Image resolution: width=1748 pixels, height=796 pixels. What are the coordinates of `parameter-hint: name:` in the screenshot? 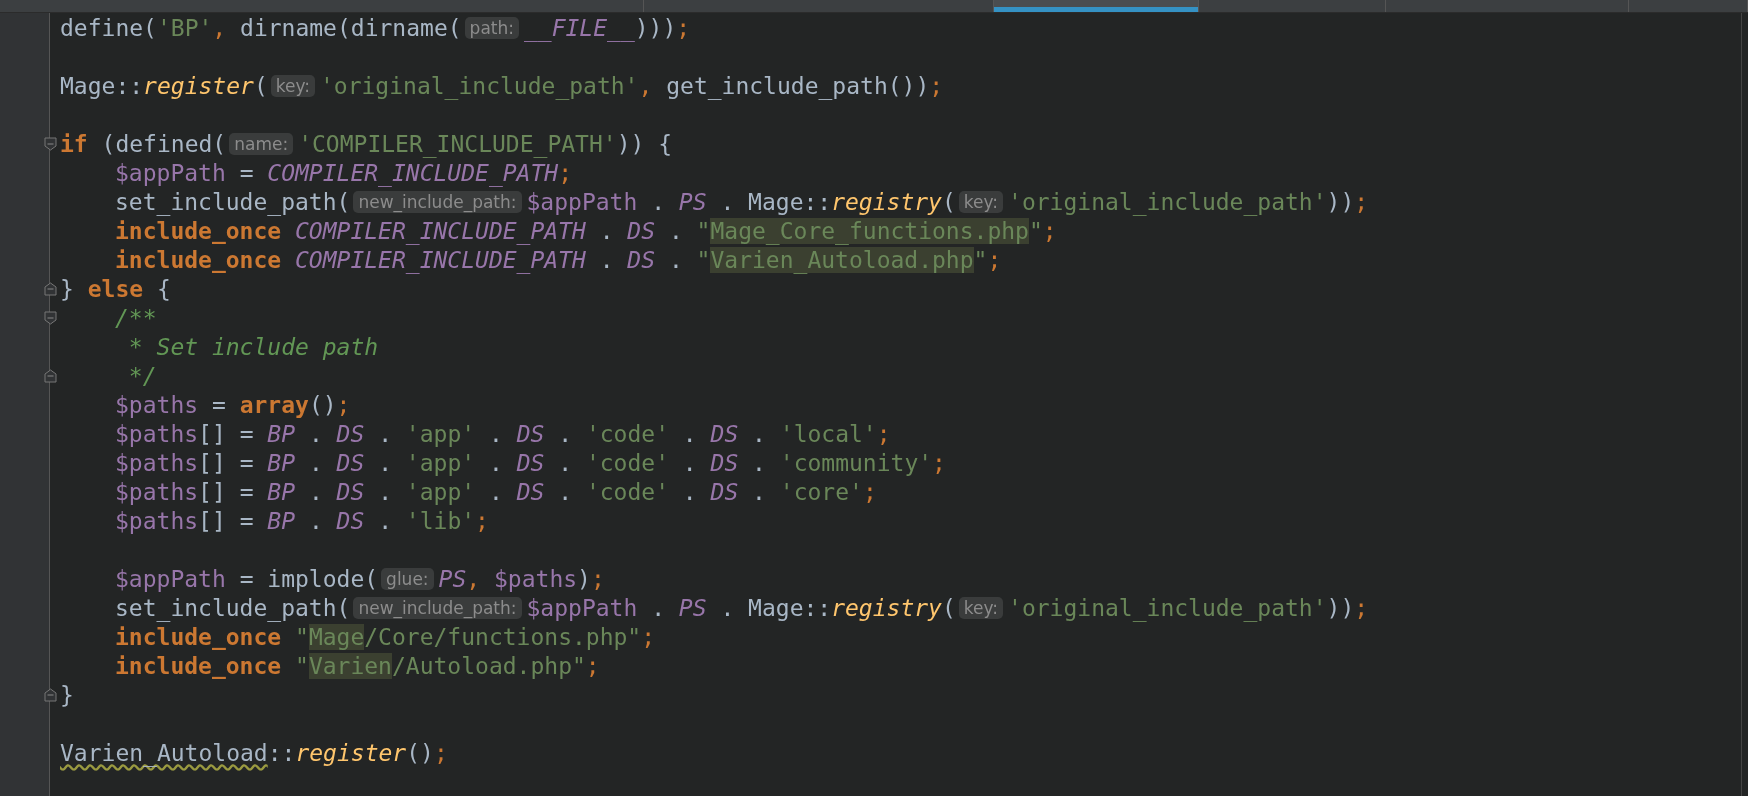 It's located at (261, 143).